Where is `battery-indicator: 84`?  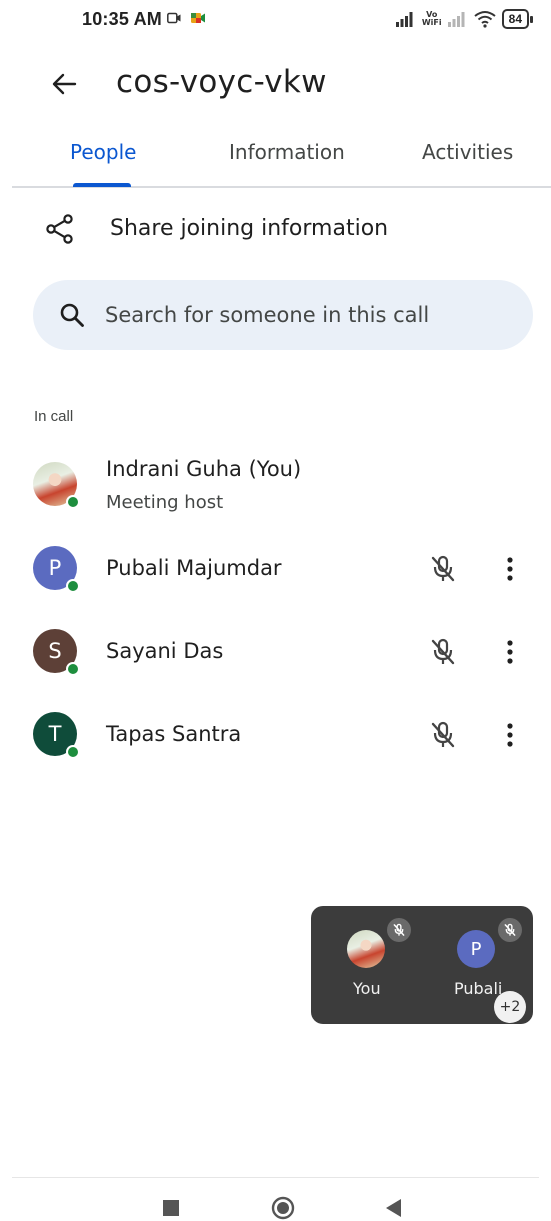
battery-indicator: 84 is located at coordinates (517, 19).